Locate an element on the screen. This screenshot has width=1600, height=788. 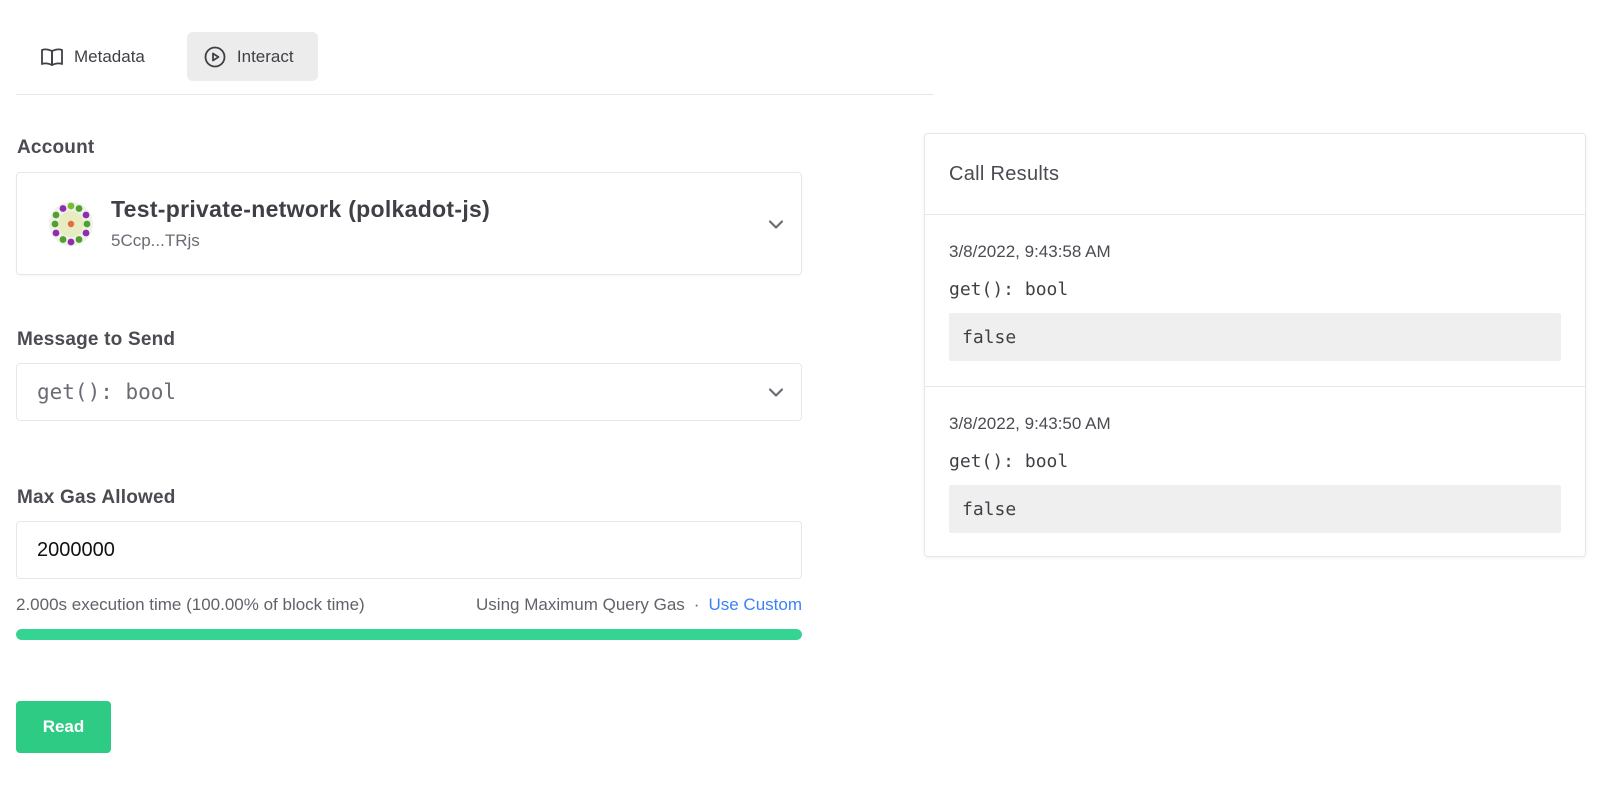
account-identicon is located at coordinates (71, 224).